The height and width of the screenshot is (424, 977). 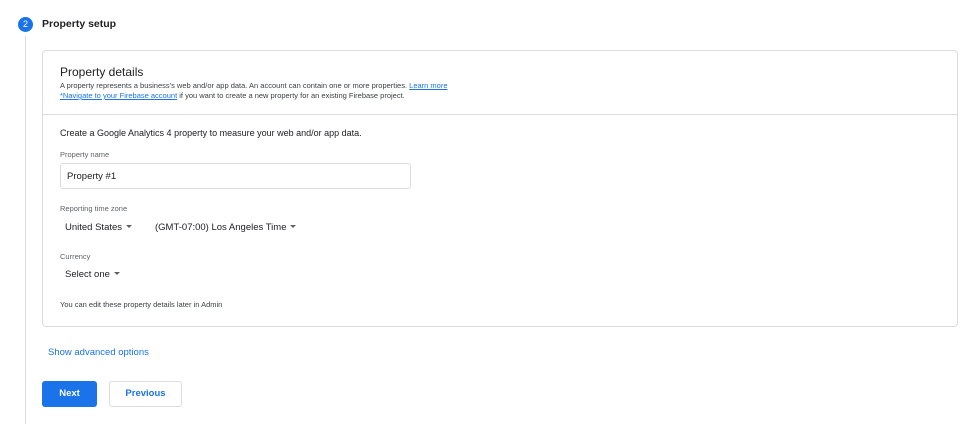 I want to click on country-dropdown: United States, so click(x=99, y=227).